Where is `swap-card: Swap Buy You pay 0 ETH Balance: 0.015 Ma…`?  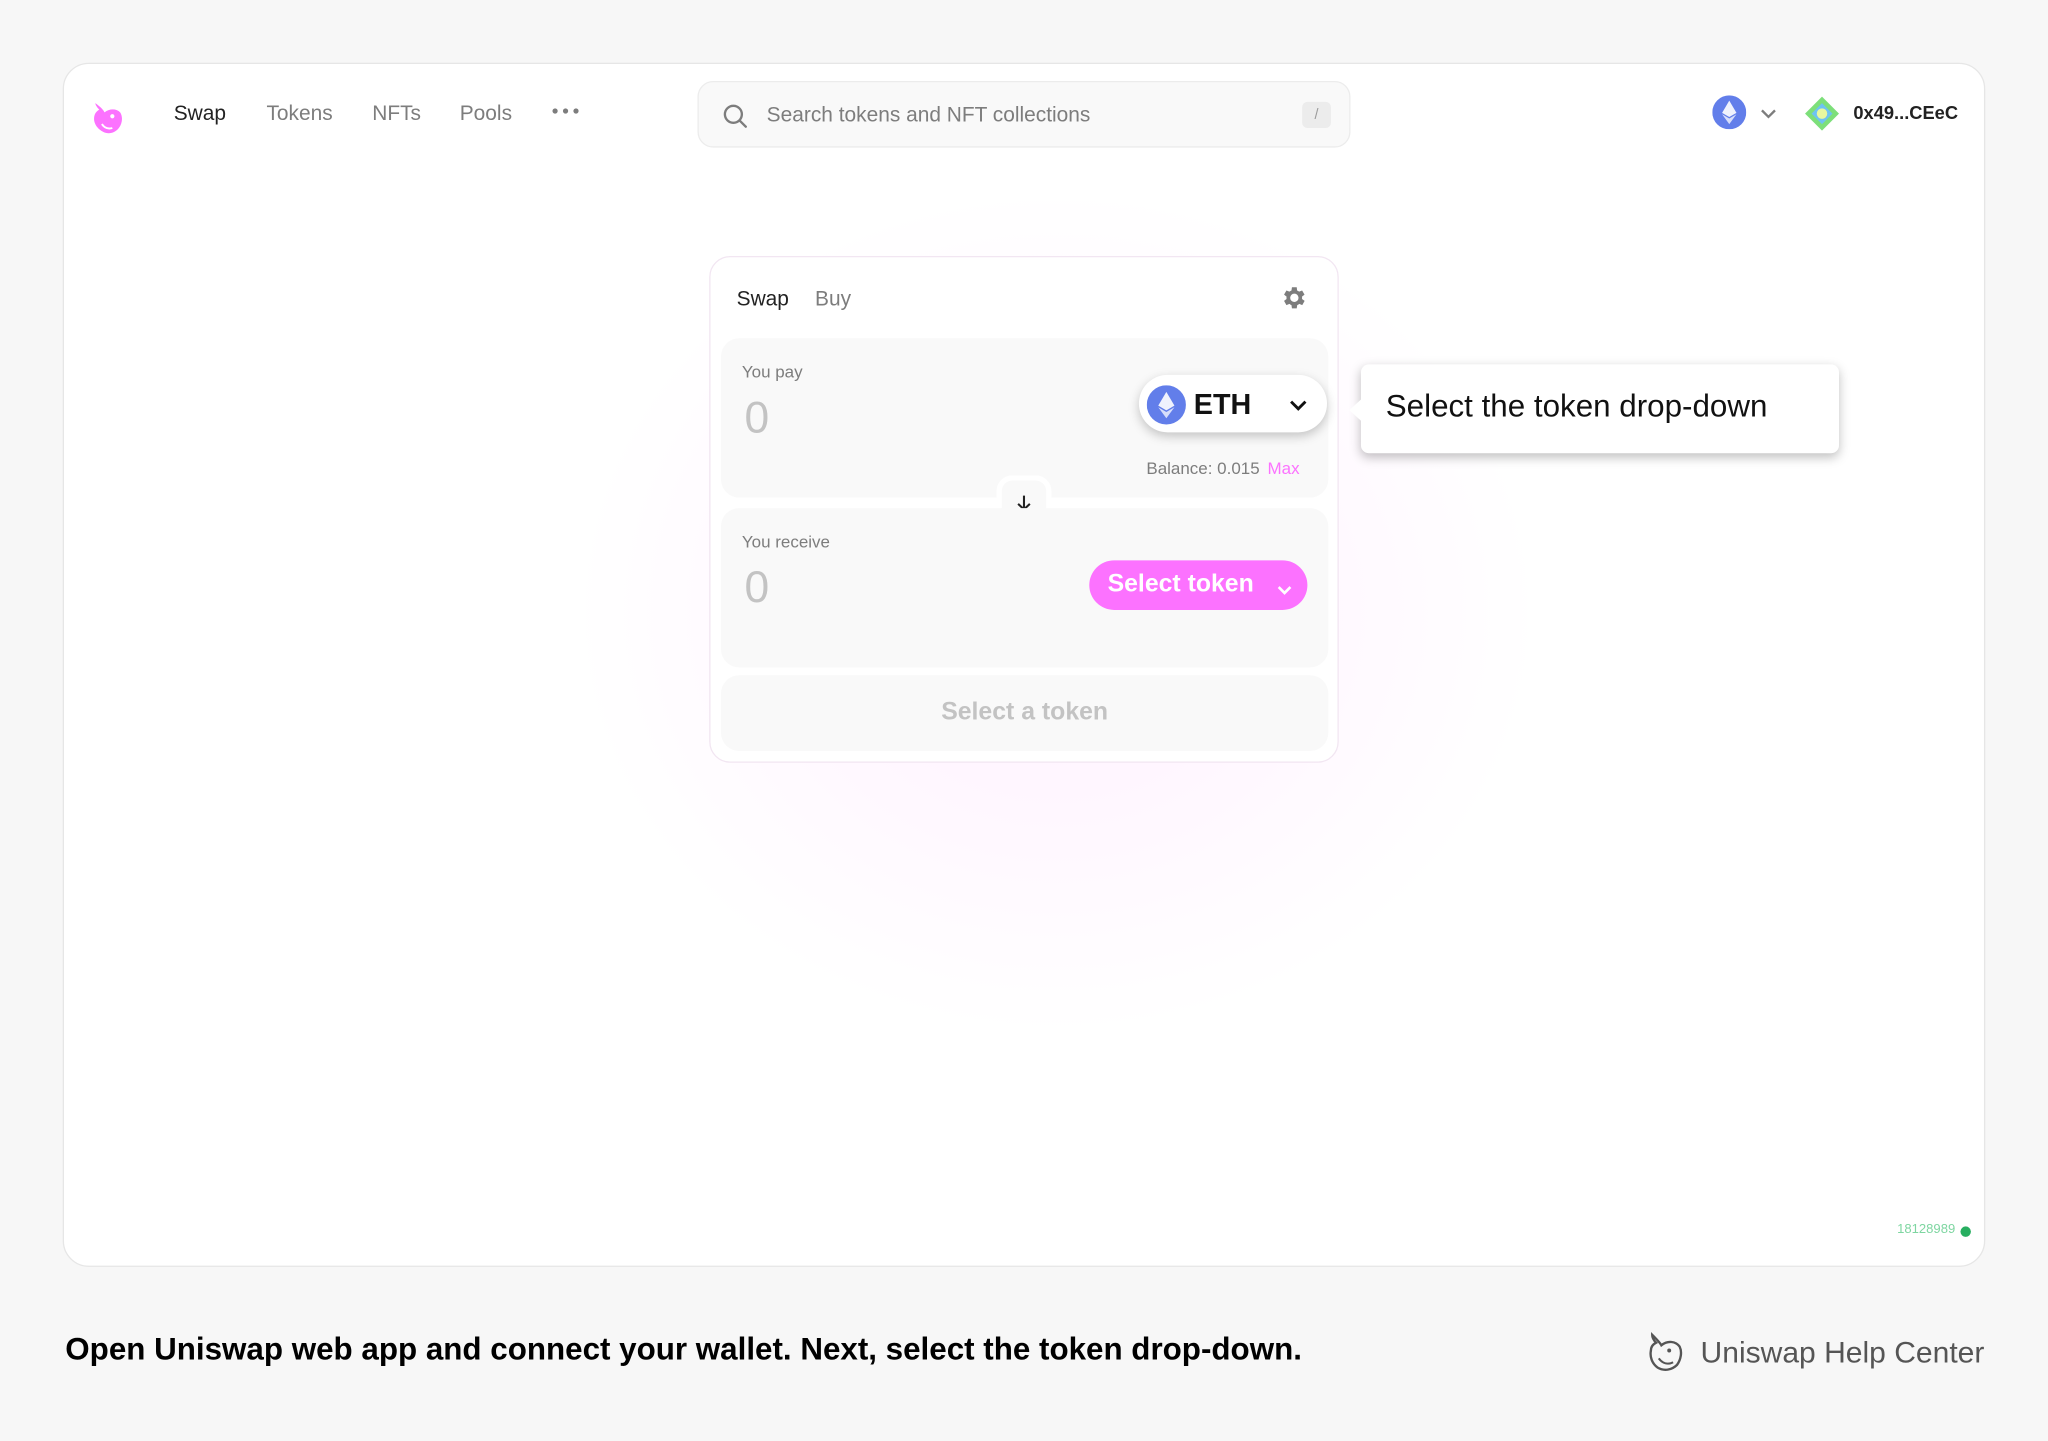
swap-card: Swap Buy You pay 0 ETH Balance: 0.015 Ma… is located at coordinates (1024, 509).